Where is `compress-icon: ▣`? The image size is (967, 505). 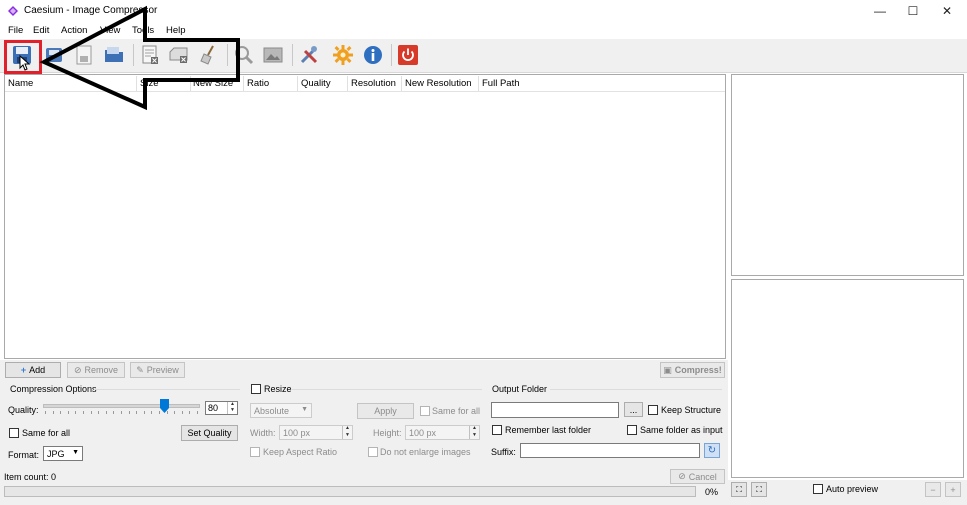 compress-icon: ▣ is located at coordinates (667, 369).